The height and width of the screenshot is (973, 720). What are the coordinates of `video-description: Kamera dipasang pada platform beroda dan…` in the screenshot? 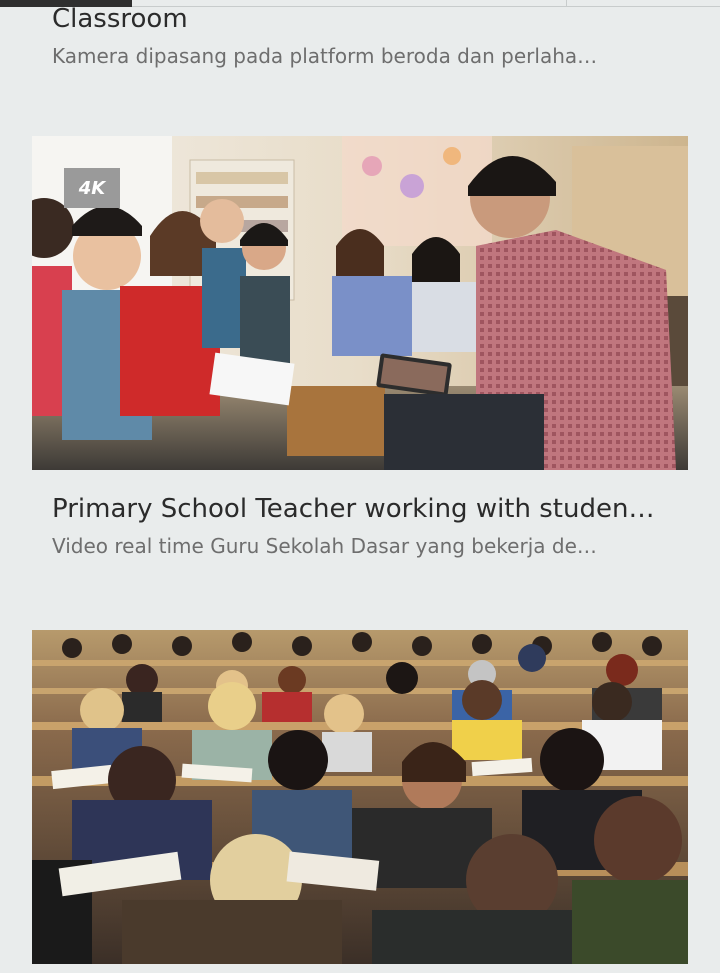 It's located at (325, 56).